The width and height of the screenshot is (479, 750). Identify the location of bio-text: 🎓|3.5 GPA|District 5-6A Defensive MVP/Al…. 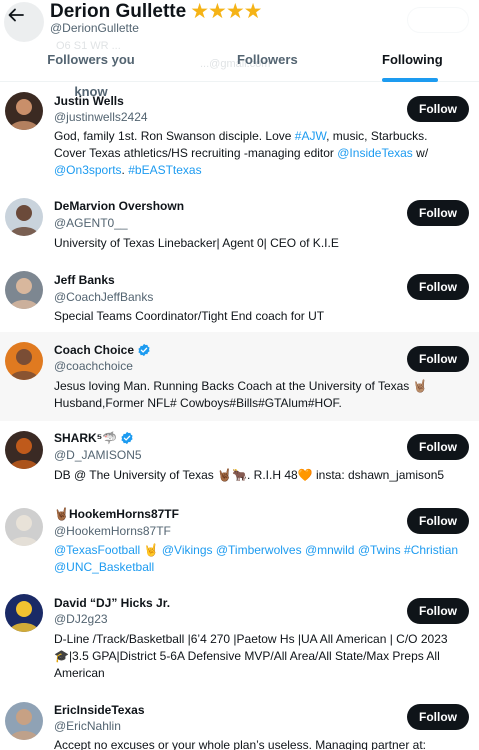
(247, 656).